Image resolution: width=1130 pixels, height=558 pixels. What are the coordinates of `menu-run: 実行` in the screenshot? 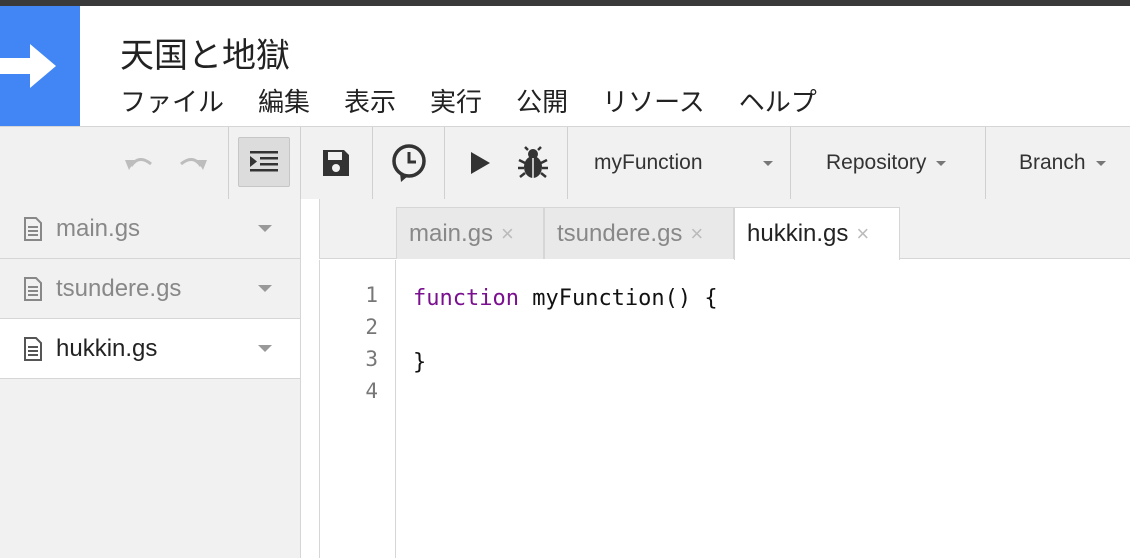 It's located at (456, 99).